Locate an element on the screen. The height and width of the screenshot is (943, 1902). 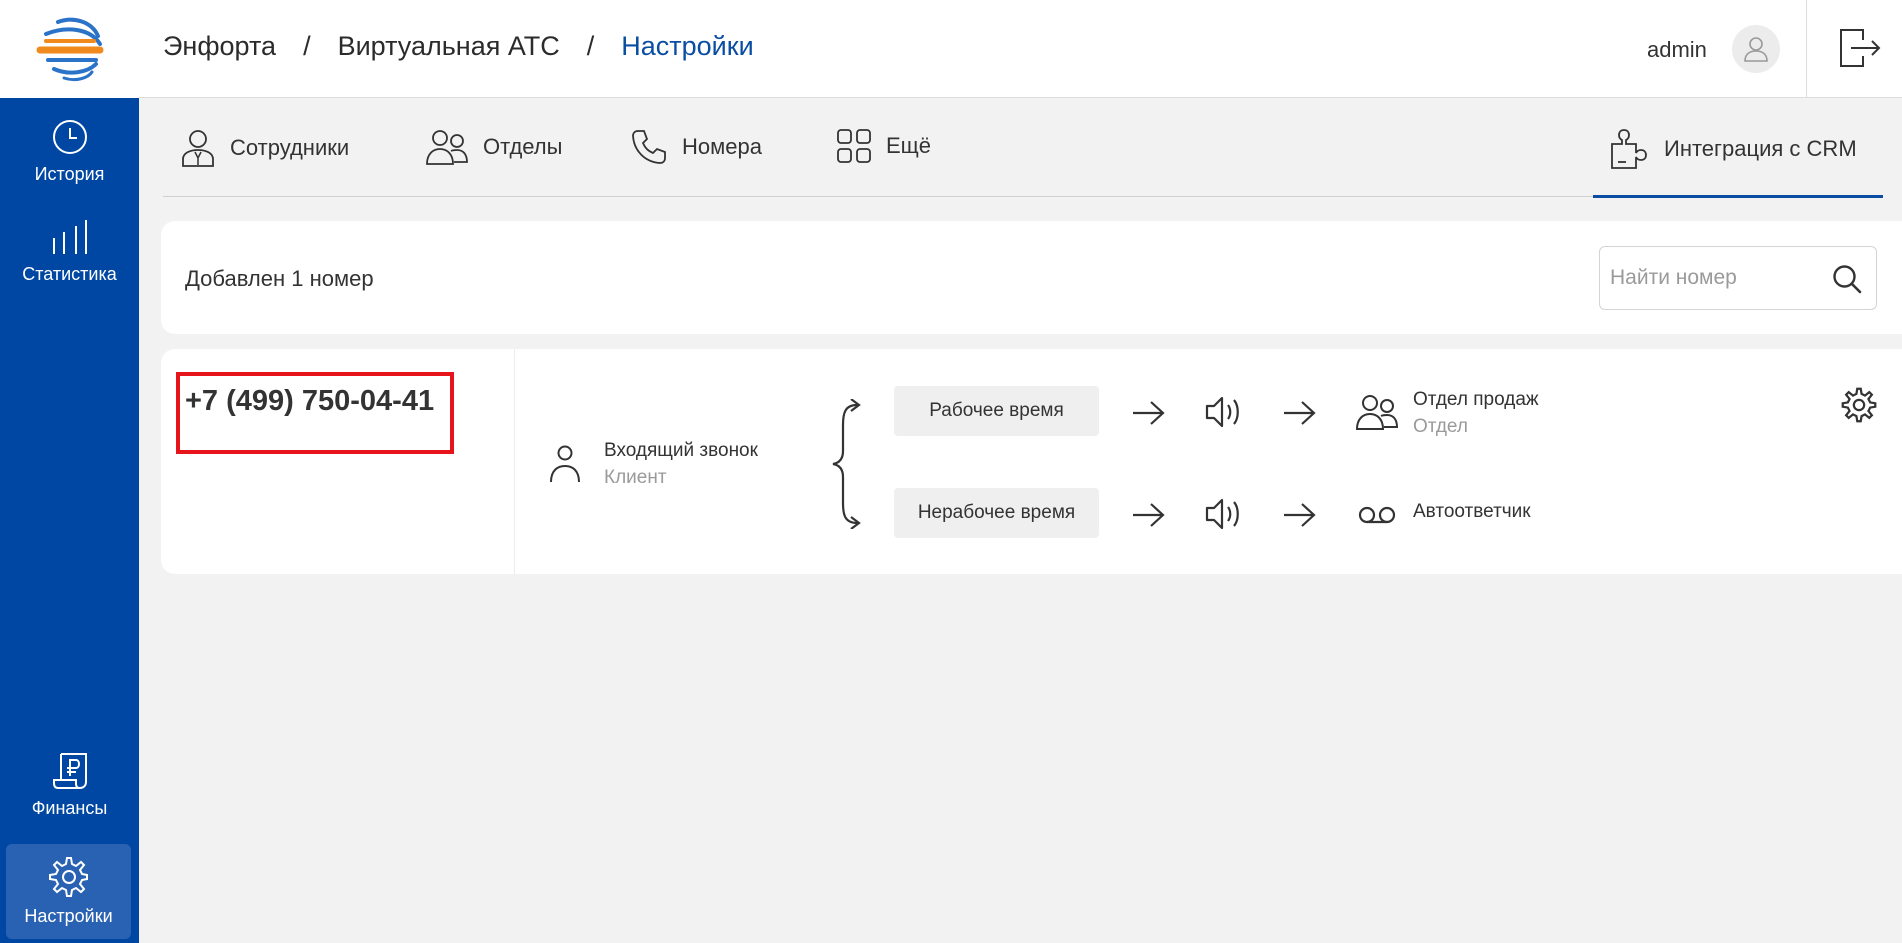
incoming-title: Входящий звонок is located at coordinates (681, 450).